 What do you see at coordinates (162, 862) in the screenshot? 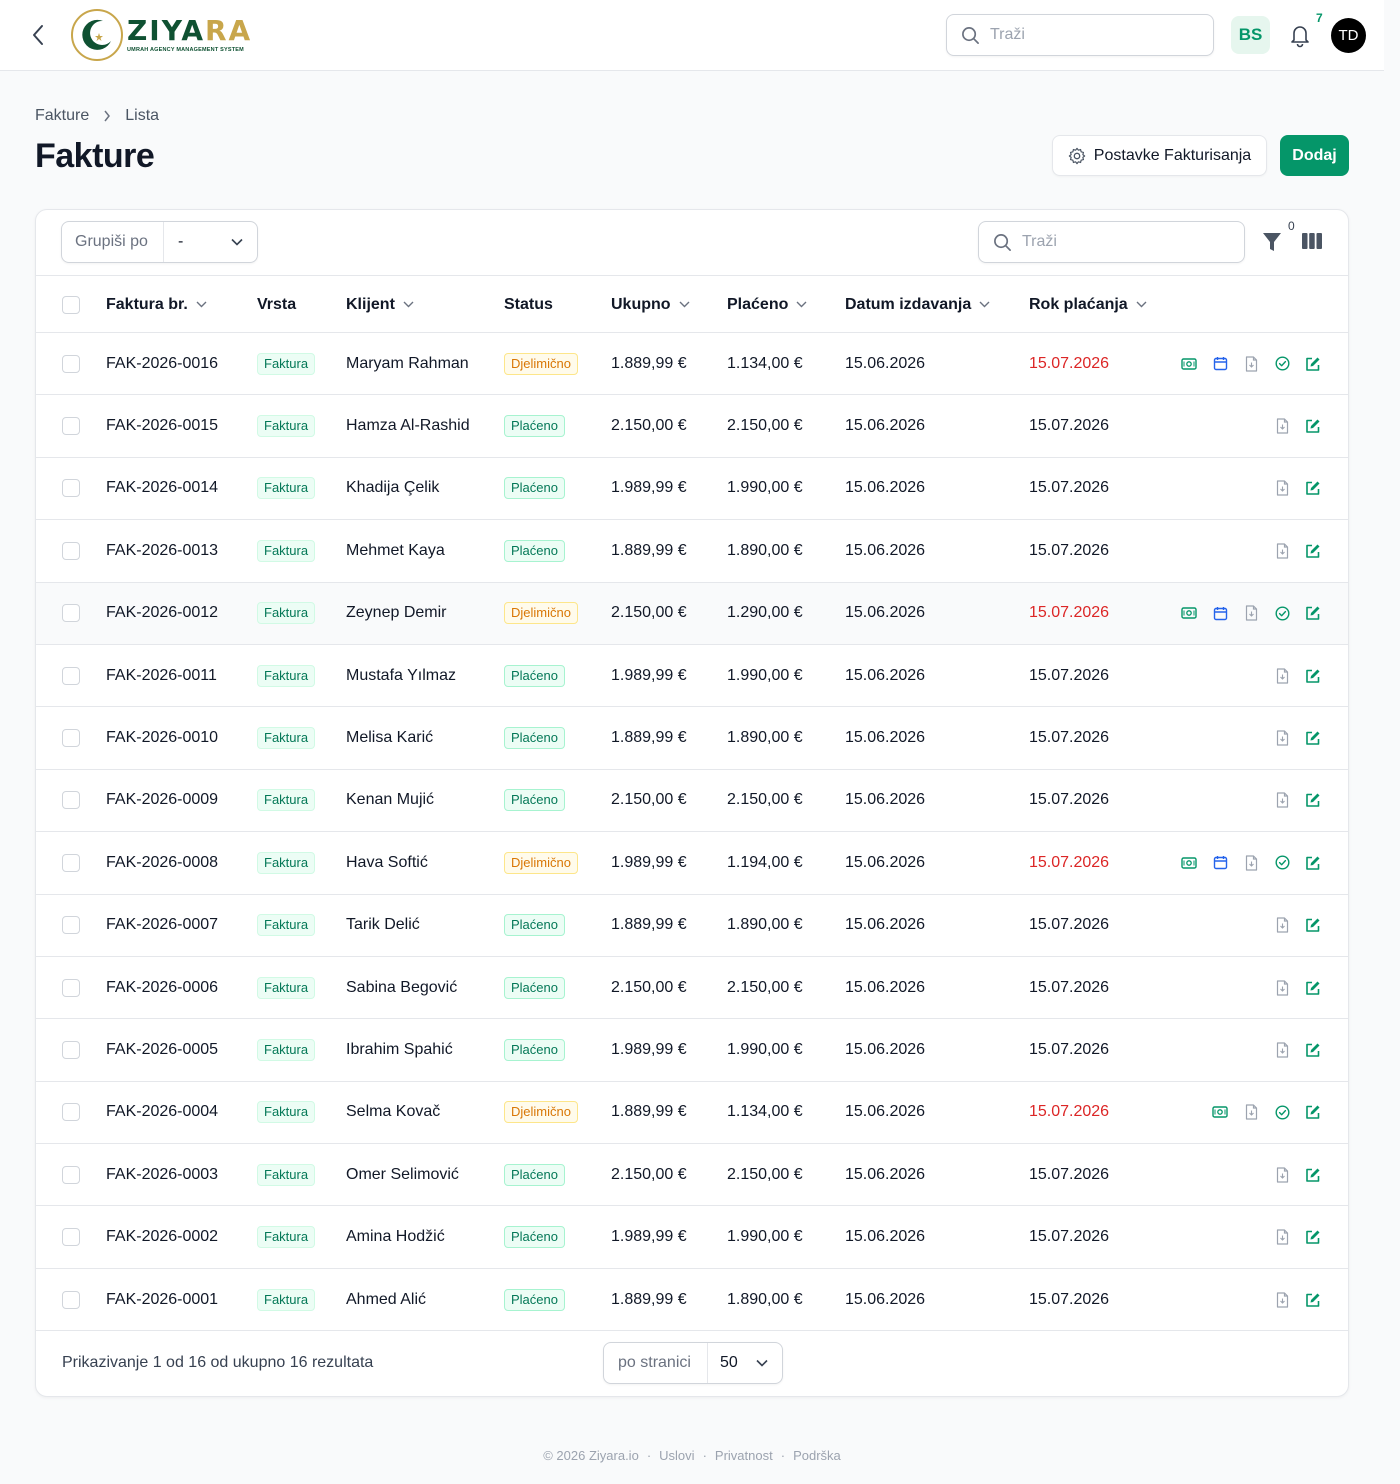
I see `invoice-number: FAK-2026-0008` at bounding box center [162, 862].